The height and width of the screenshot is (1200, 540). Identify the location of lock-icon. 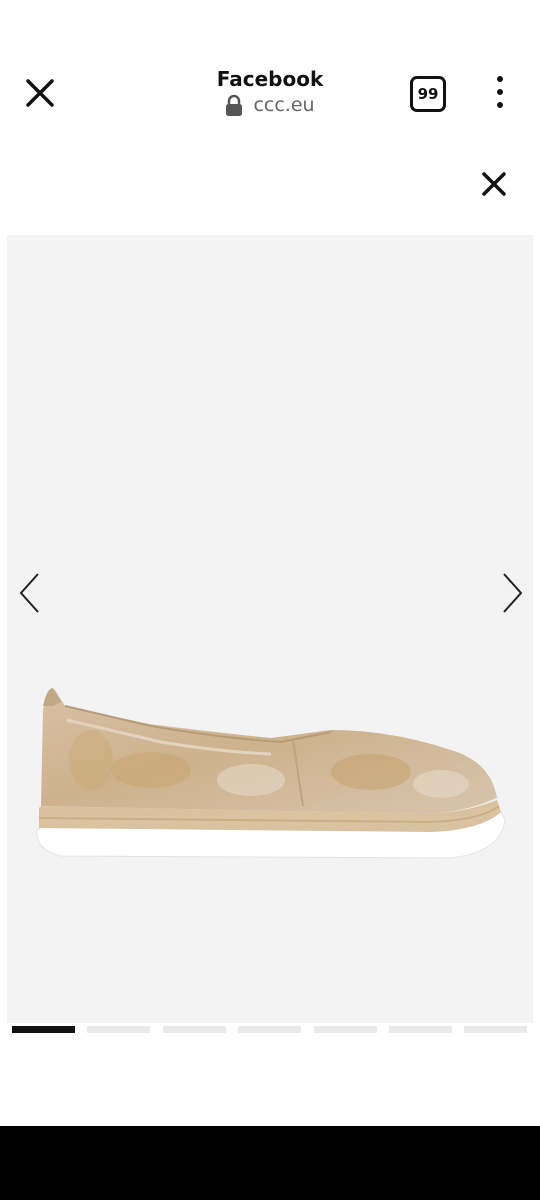
(234, 105).